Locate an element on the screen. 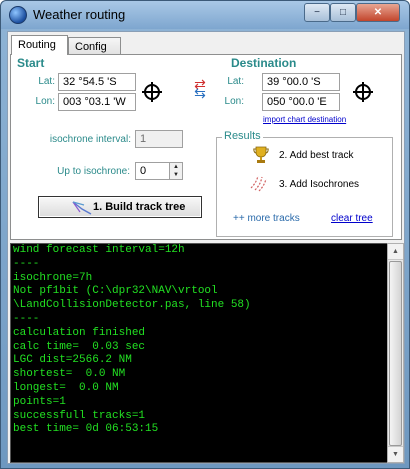 The height and width of the screenshot is (469, 410). trophy-icon is located at coordinates (261, 155).